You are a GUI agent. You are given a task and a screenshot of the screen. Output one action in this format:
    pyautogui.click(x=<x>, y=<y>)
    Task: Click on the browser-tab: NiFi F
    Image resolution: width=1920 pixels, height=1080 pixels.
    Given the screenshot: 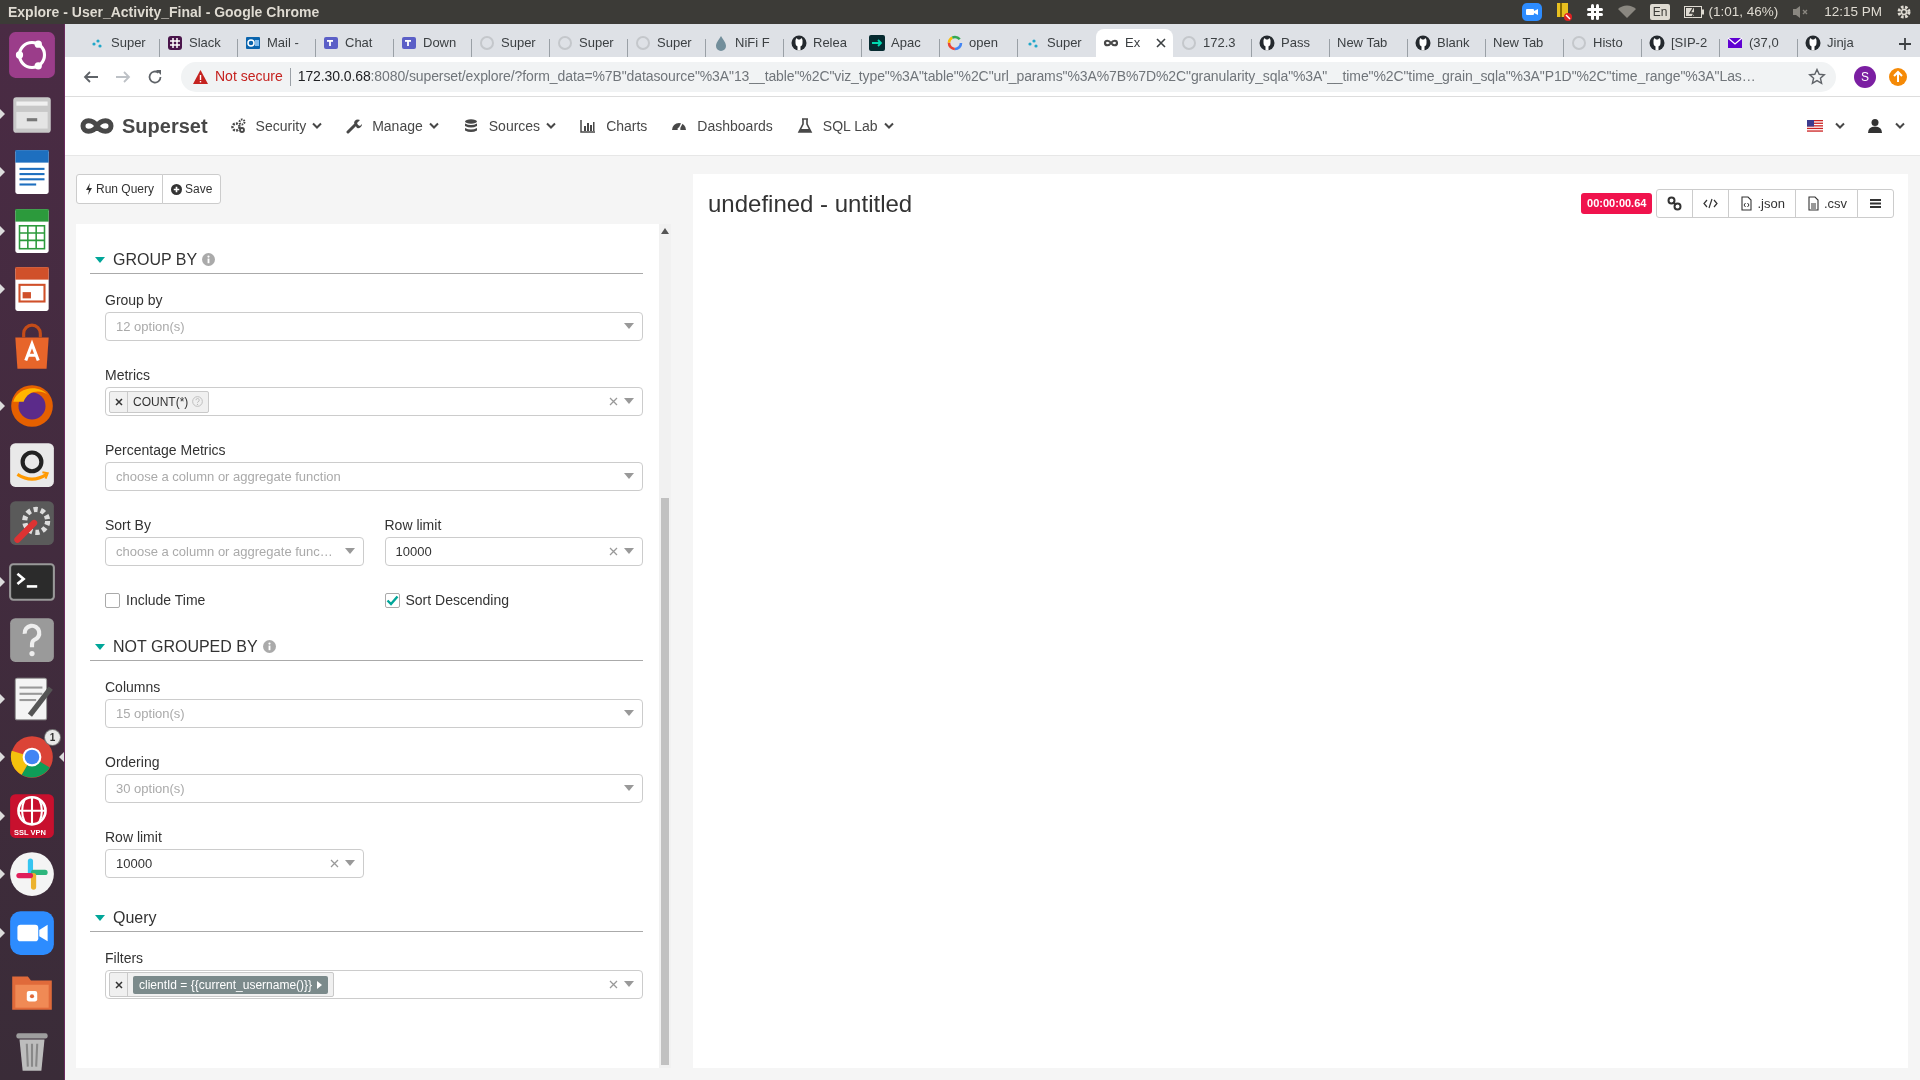 What is the action you would take?
    pyautogui.click(x=744, y=43)
    